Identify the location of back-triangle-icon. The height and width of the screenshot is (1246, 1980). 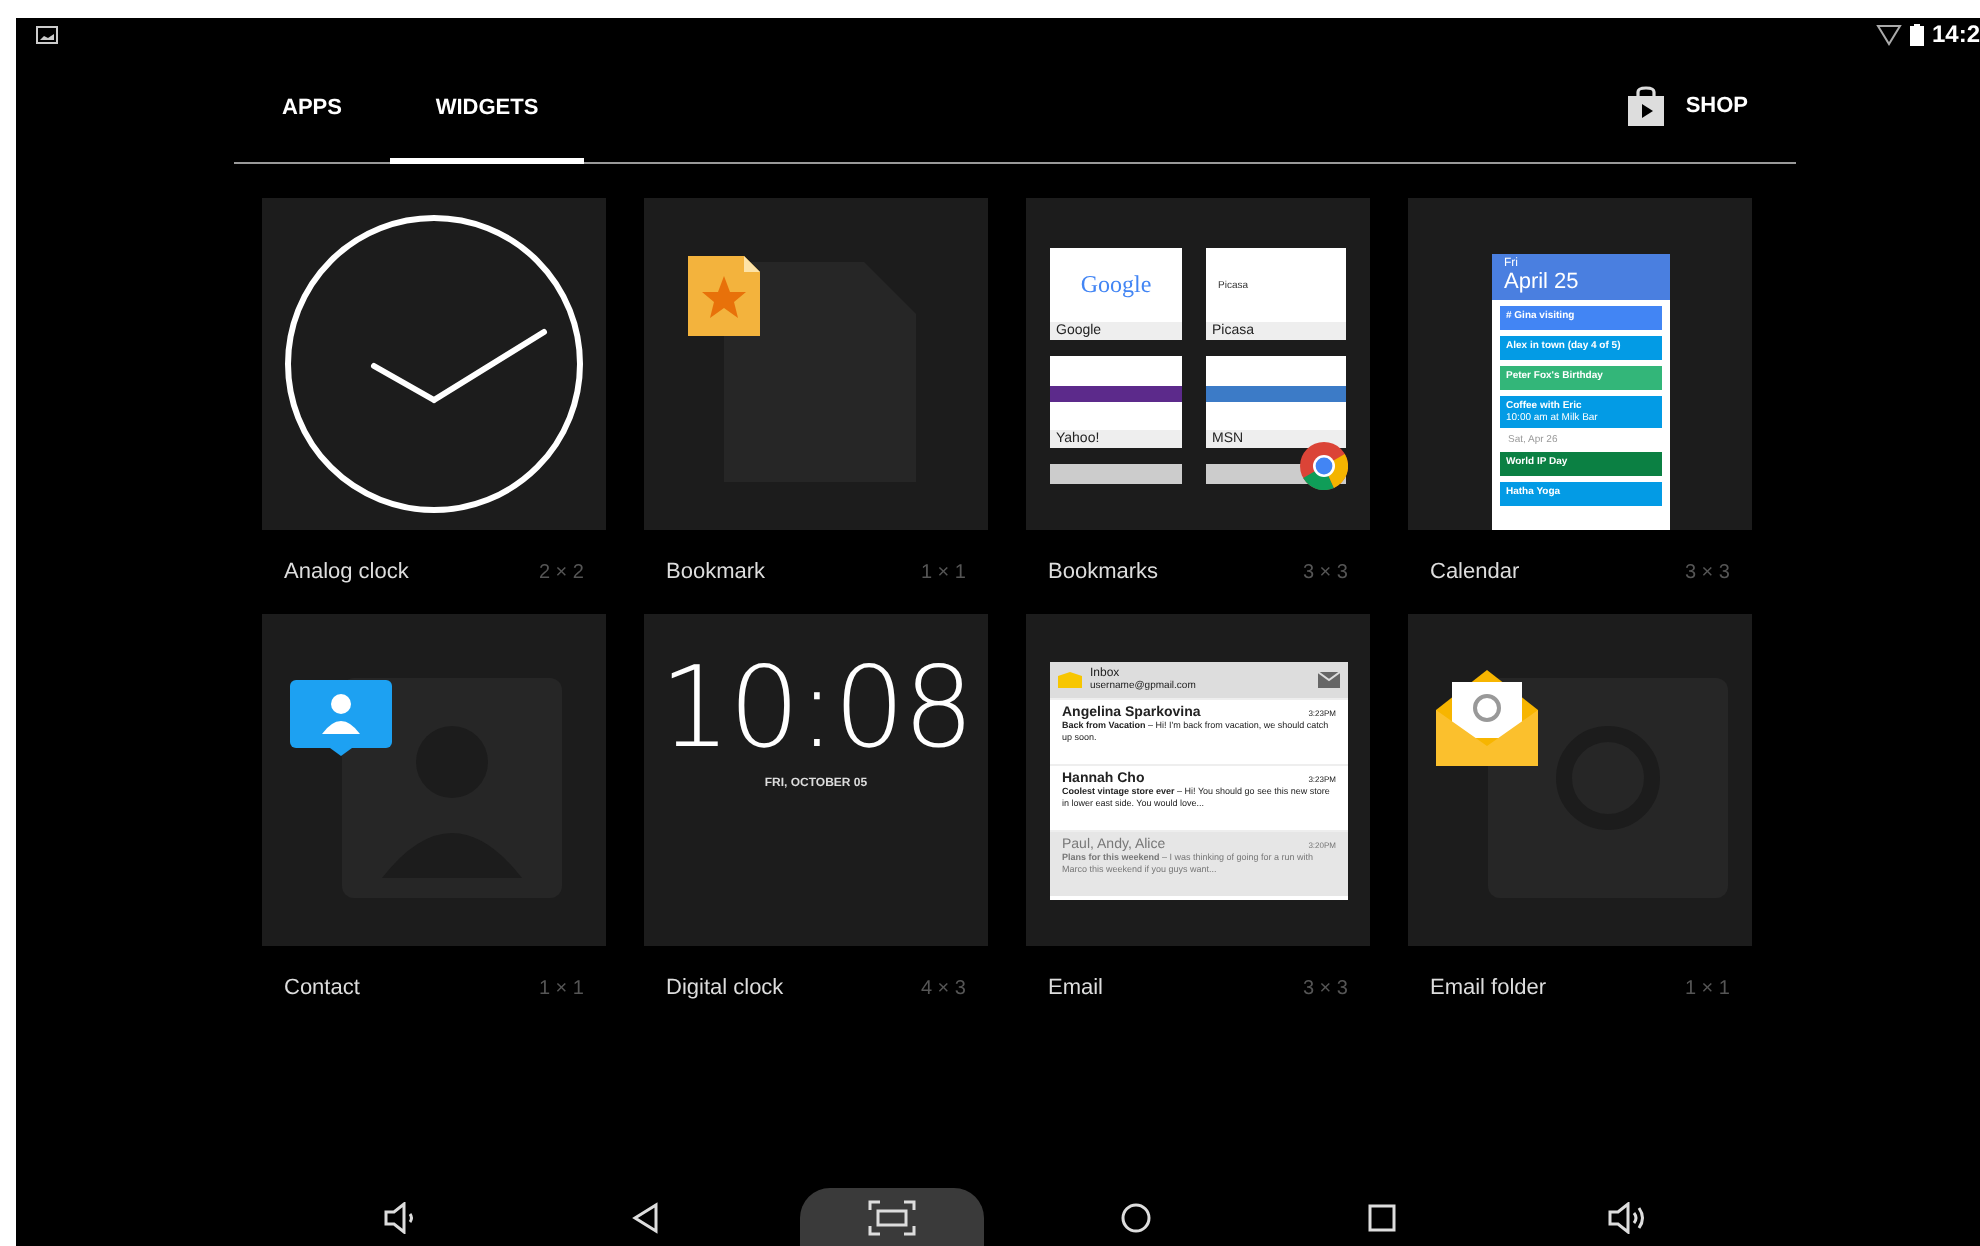
(645, 1218).